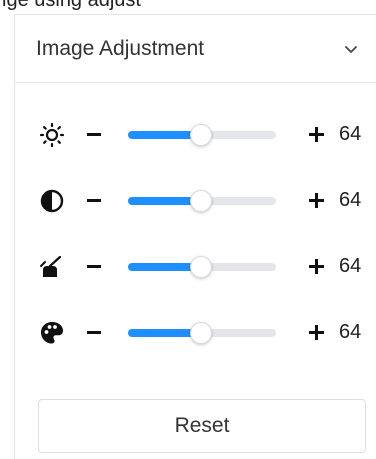 The width and height of the screenshot is (376, 459). I want to click on contrast-slider, so click(202, 201).